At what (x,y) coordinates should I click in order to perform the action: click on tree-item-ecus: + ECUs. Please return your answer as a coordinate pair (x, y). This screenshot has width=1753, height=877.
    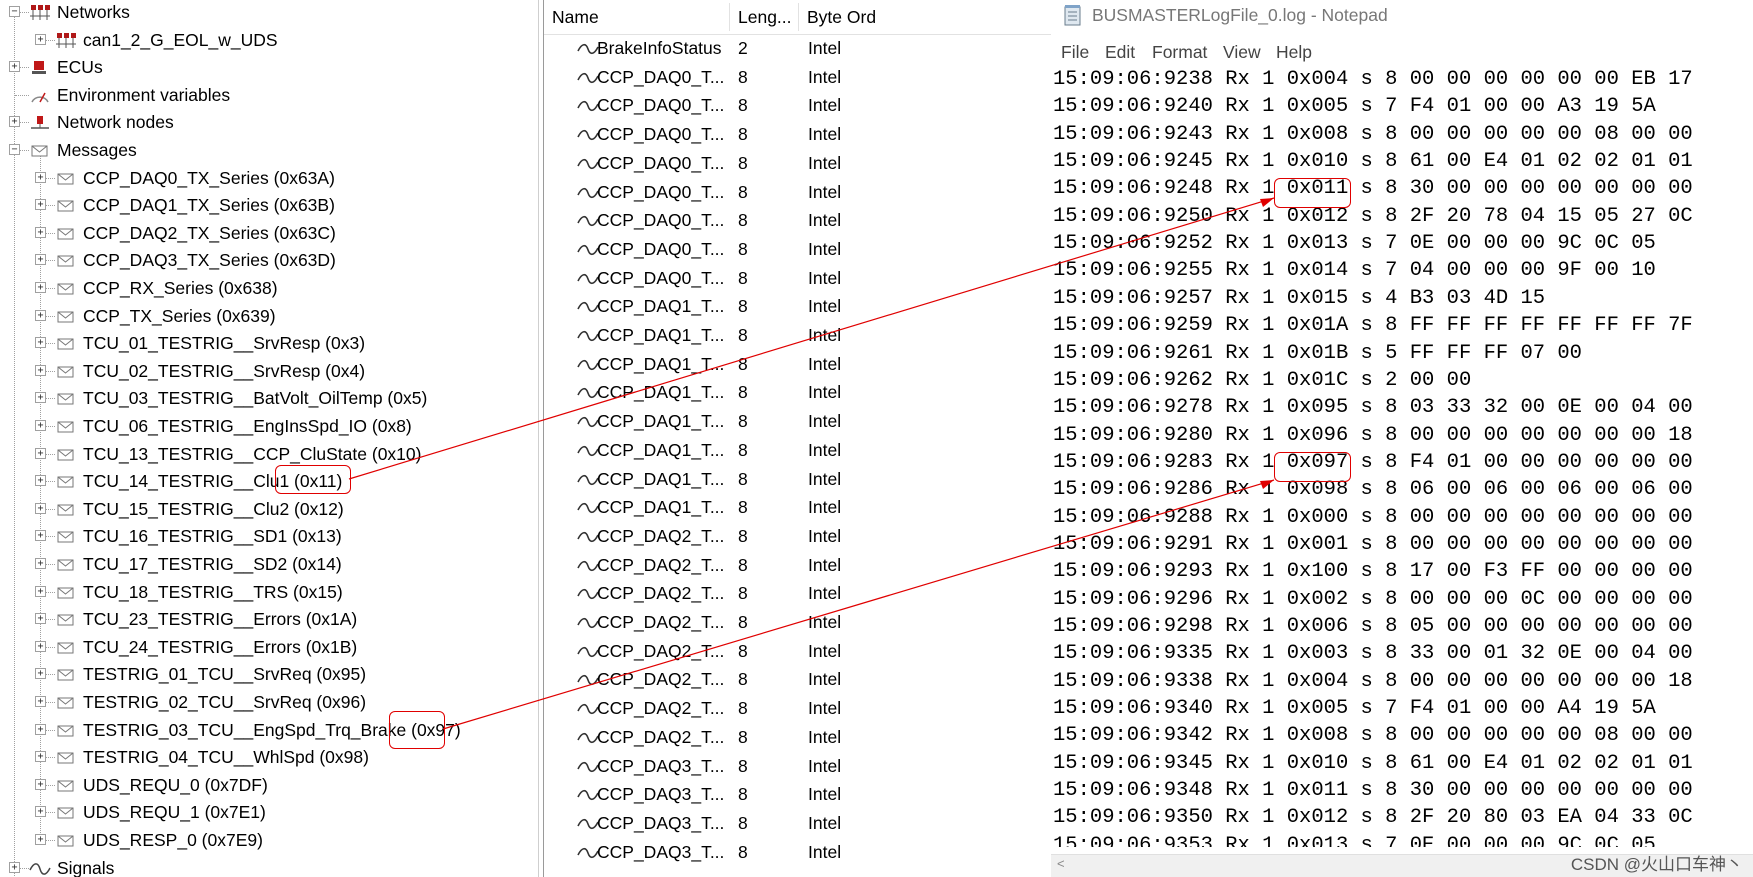
    Looking at the image, I should click on (265, 67).